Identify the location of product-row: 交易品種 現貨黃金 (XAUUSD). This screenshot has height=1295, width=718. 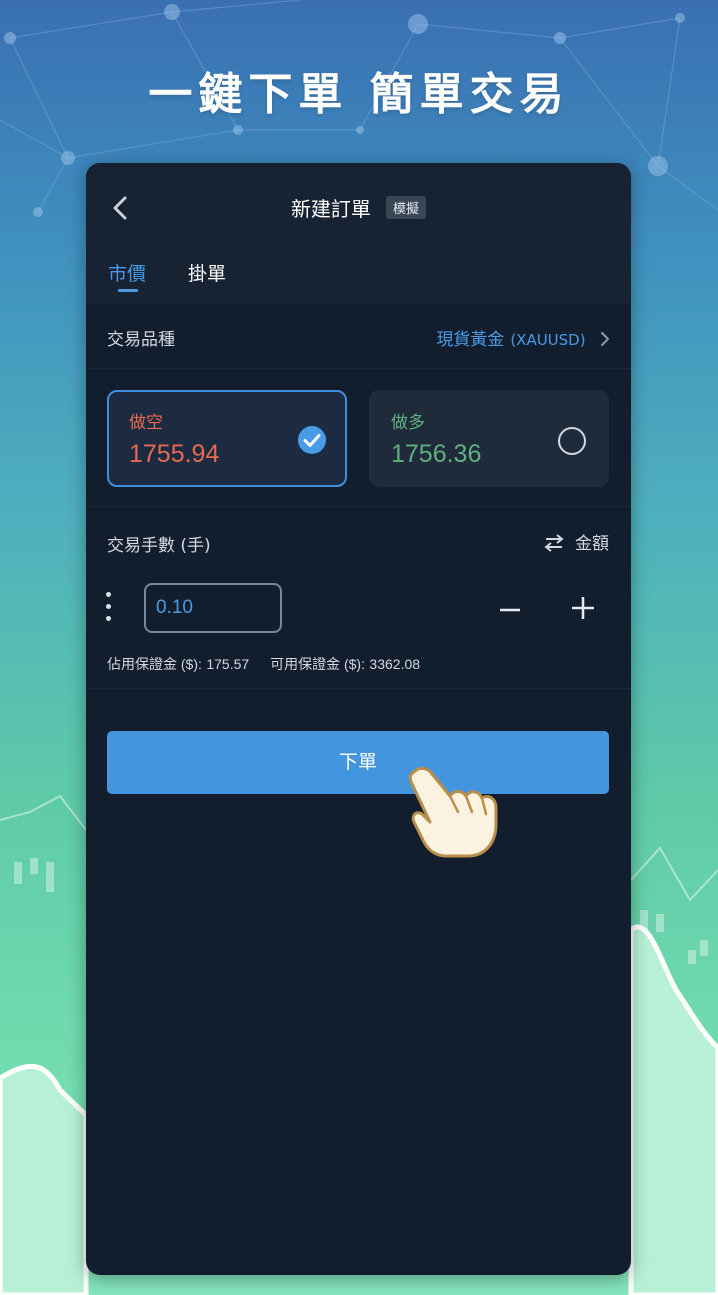
(358, 336).